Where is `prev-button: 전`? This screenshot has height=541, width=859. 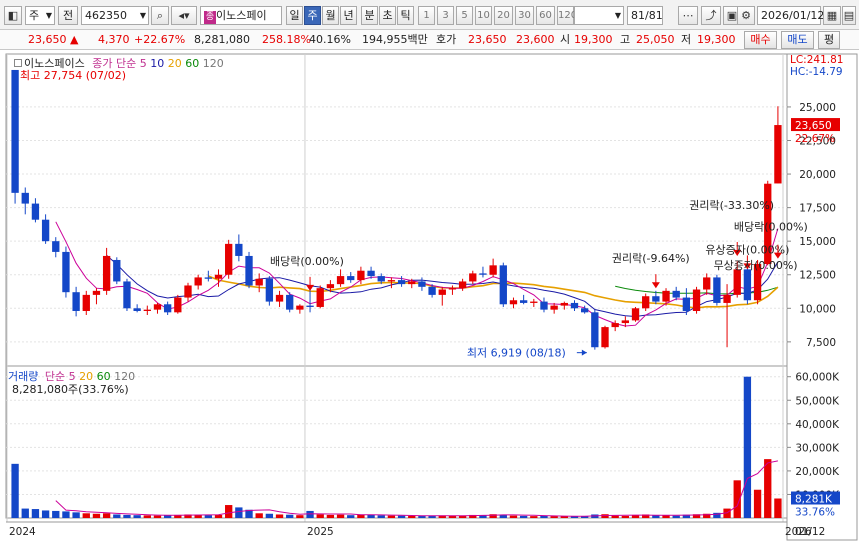 prev-button: 전 is located at coordinates (68, 15).